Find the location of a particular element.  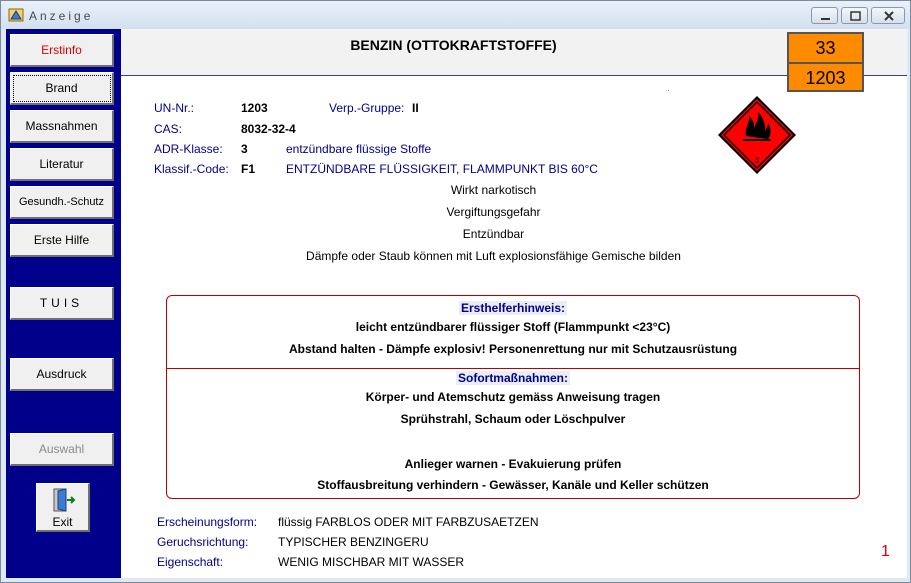

code-value: F1 is located at coordinates (248, 169).